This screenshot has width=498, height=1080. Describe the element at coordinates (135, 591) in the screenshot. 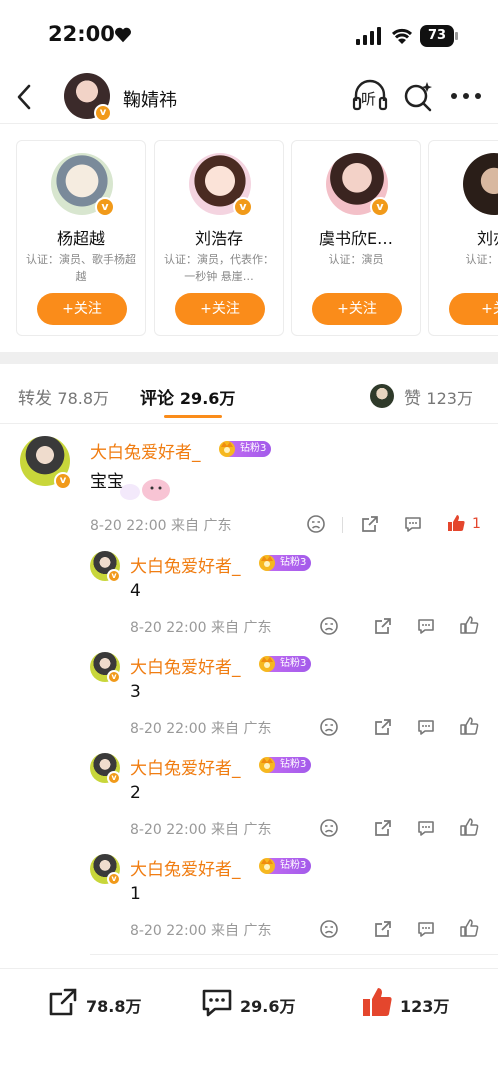

I see `comment-text: 4` at that location.